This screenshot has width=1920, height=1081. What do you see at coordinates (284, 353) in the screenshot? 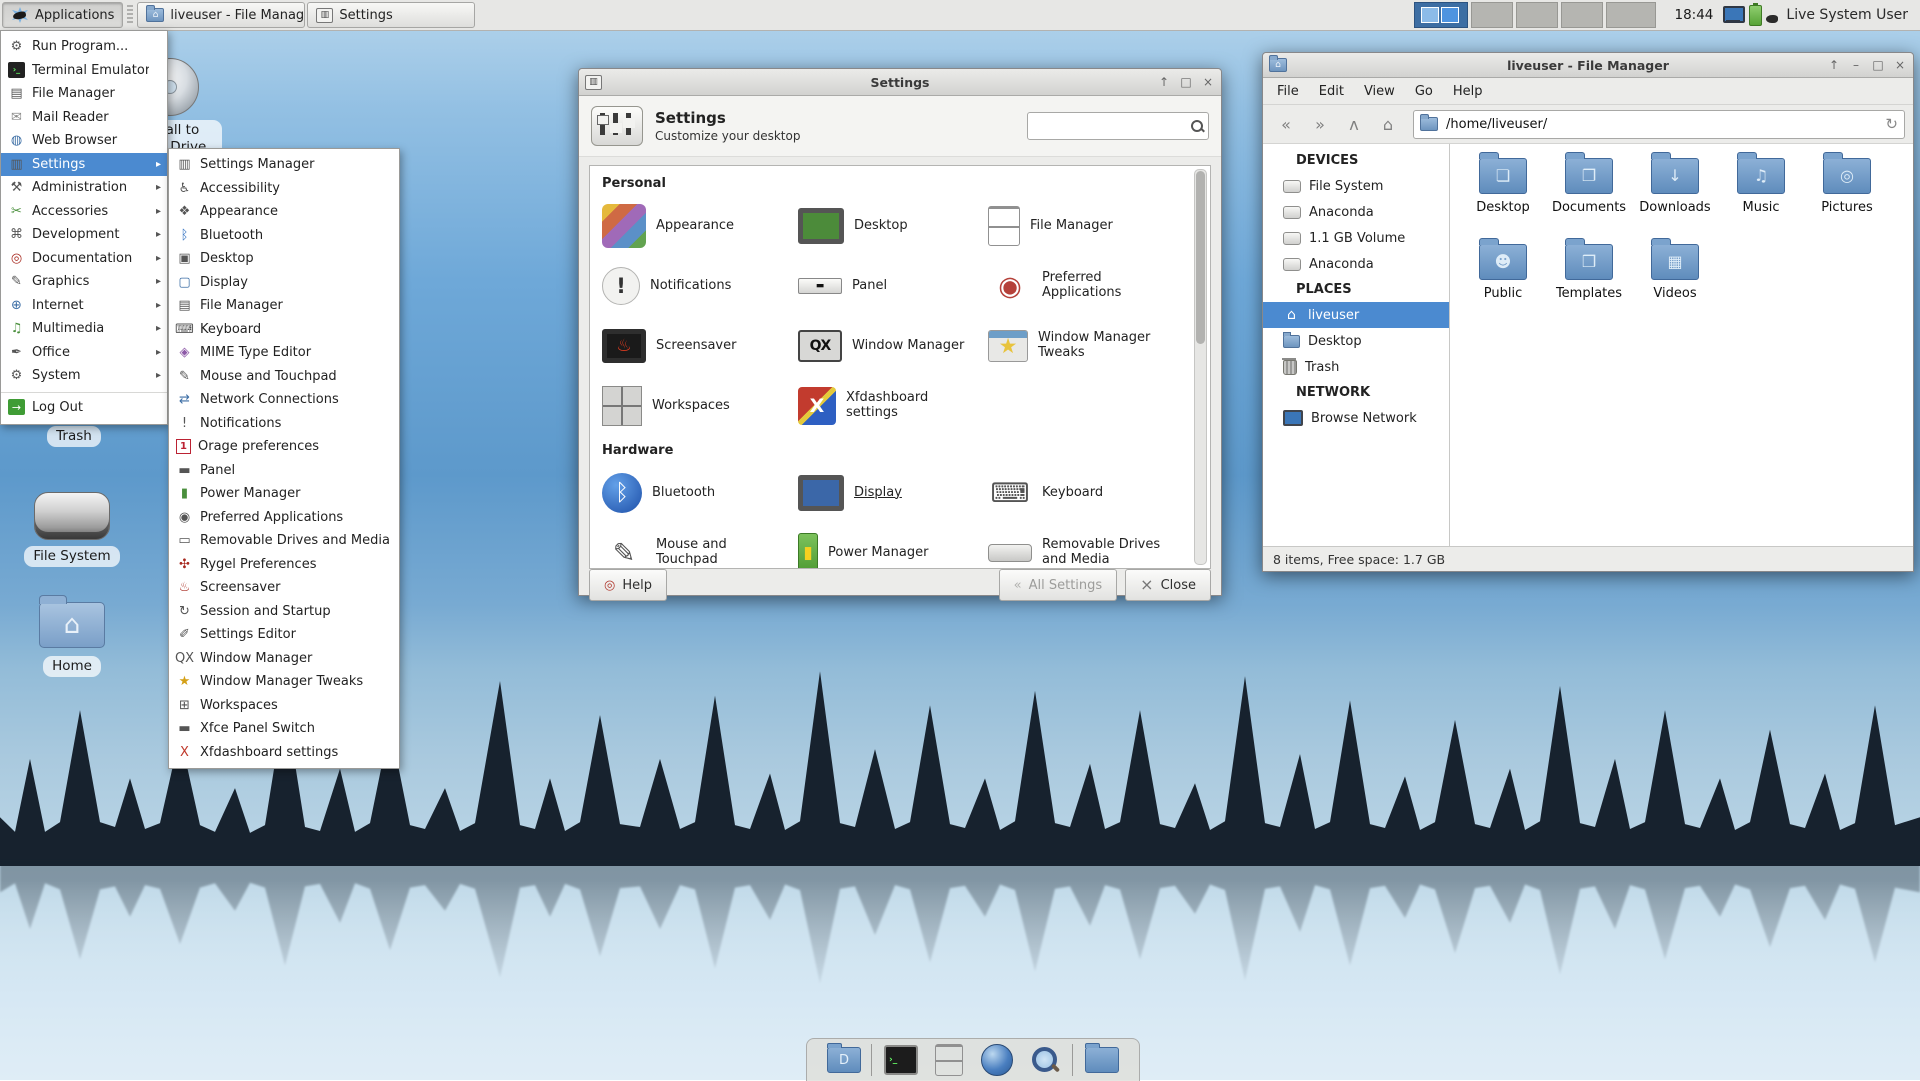
I see `submenu-item: ◈ MIME Type Editor` at bounding box center [284, 353].